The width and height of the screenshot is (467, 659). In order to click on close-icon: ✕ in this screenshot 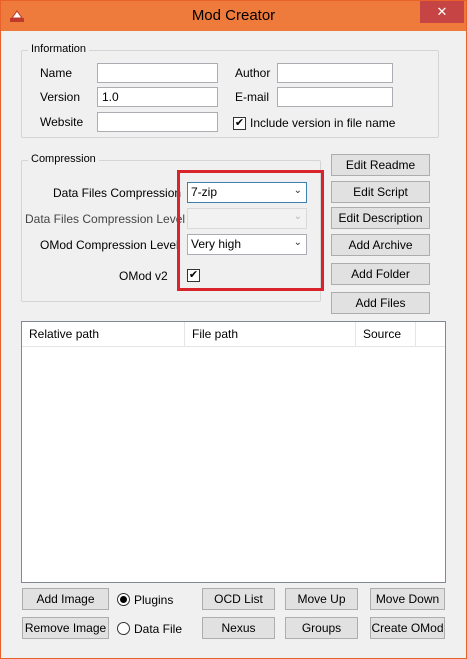, I will do `click(442, 11)`.